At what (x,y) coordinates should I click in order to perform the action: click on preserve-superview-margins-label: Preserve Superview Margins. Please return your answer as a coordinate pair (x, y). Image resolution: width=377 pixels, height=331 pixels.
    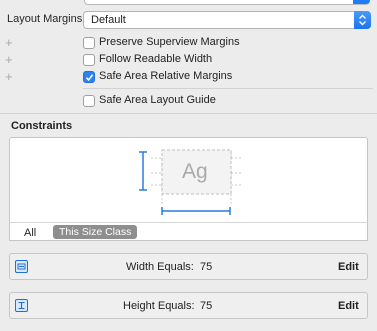
    Looking at the image, I should click on (169, 42).